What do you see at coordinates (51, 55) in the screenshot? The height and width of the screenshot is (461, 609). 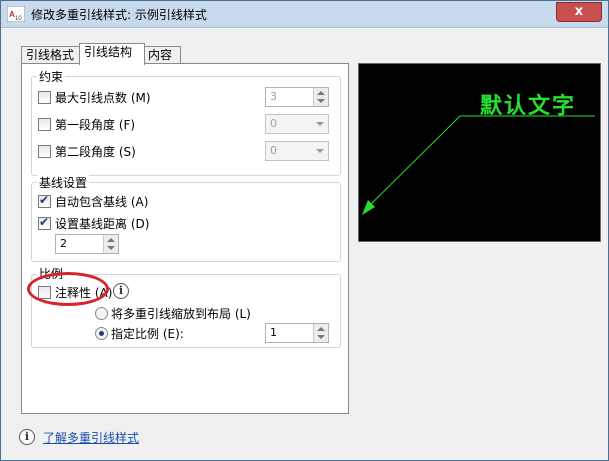 I see `tab-leader-format: 引线格式` at bounding box center [51, 55].